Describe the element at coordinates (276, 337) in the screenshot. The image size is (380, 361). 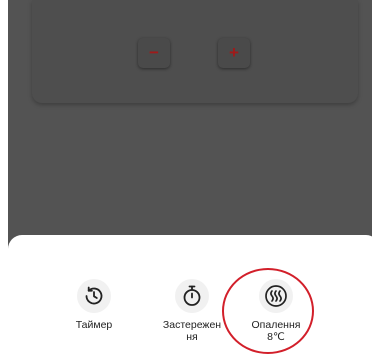
I see `heating-temperature: 8℃` at that location.